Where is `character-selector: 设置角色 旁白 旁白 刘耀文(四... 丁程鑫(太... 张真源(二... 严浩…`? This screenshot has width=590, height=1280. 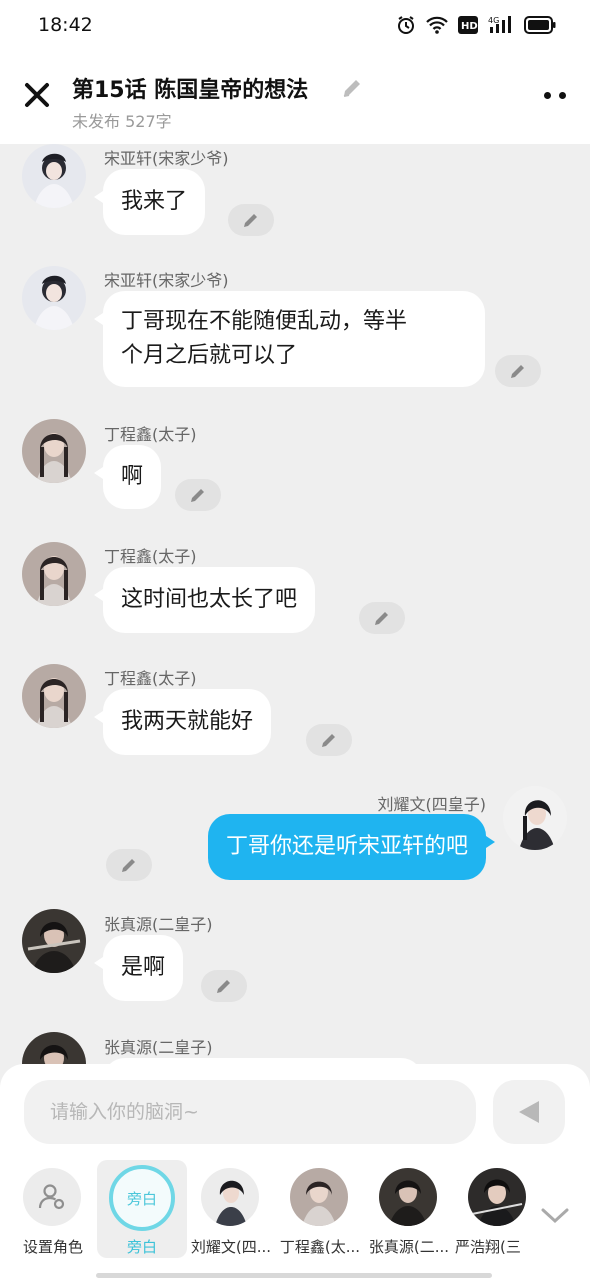 character-selector: 设置角色 旁白 旁白 刘耀文(四... 丁程鑫(太... 张真源(二... 严浩… is located at coordinates (295, 1210).